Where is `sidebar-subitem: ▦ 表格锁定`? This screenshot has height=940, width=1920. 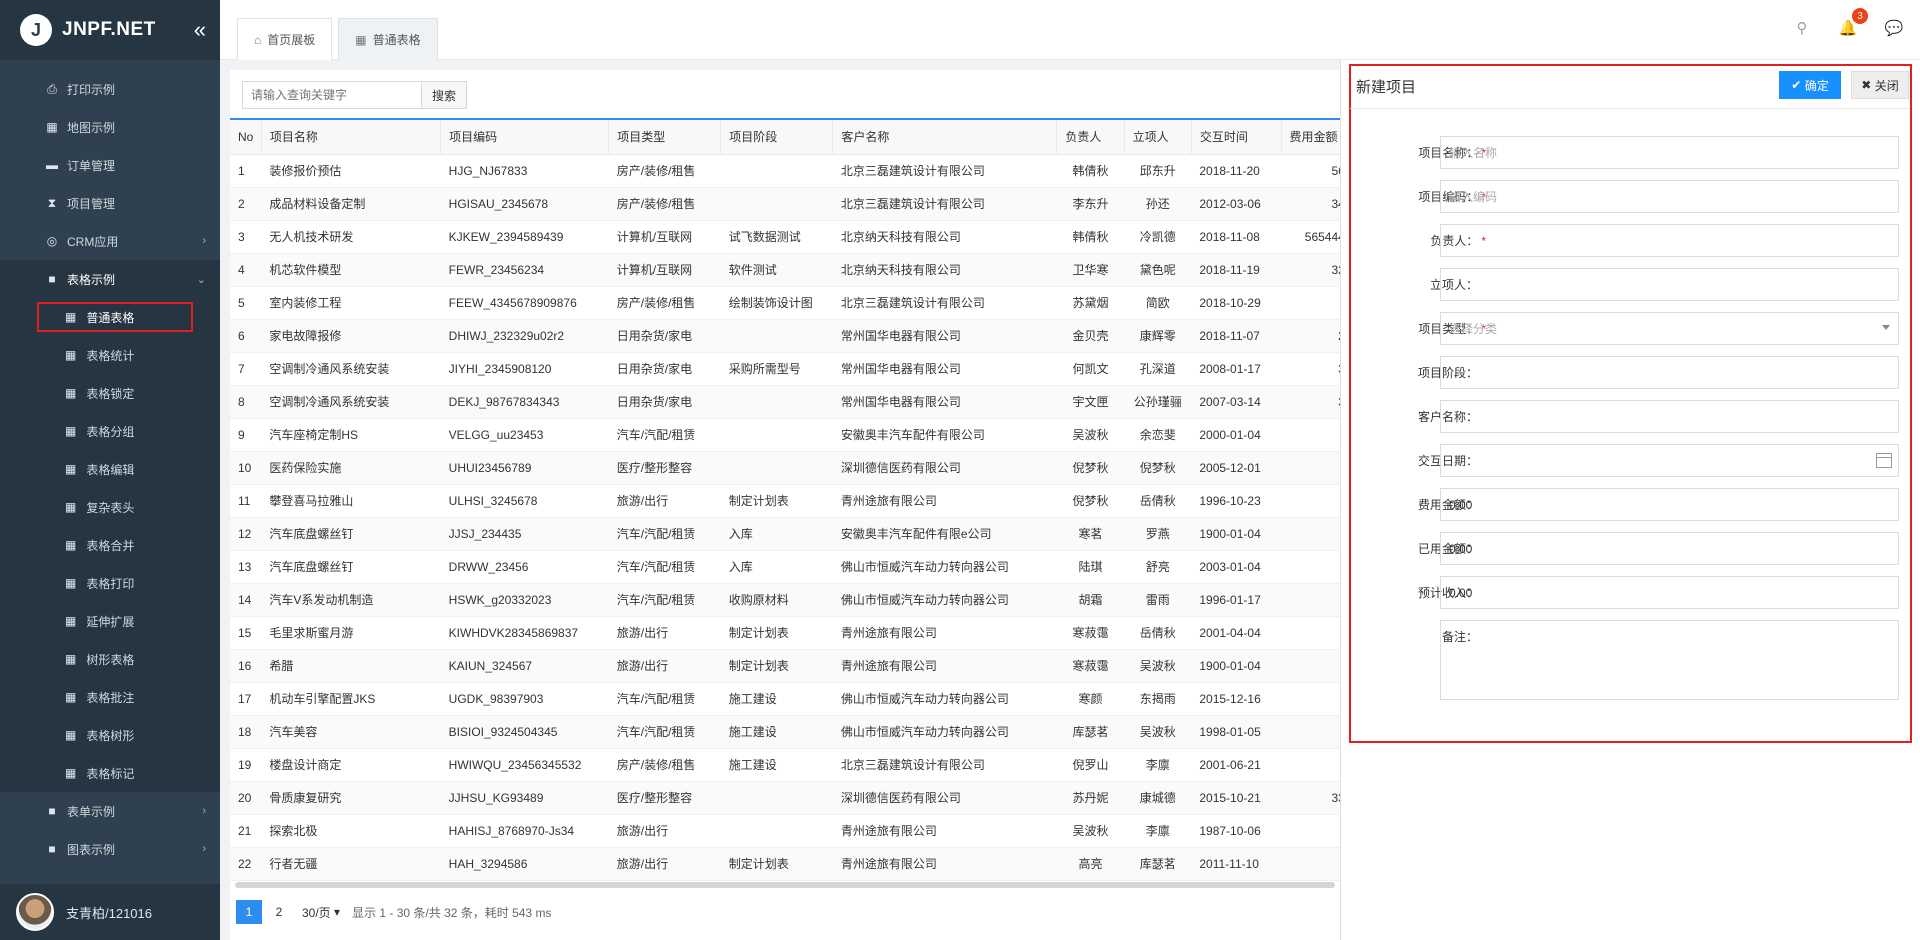 sidebar-subitem: ▦ 表格锁定 is located at coordinates (110, 393).